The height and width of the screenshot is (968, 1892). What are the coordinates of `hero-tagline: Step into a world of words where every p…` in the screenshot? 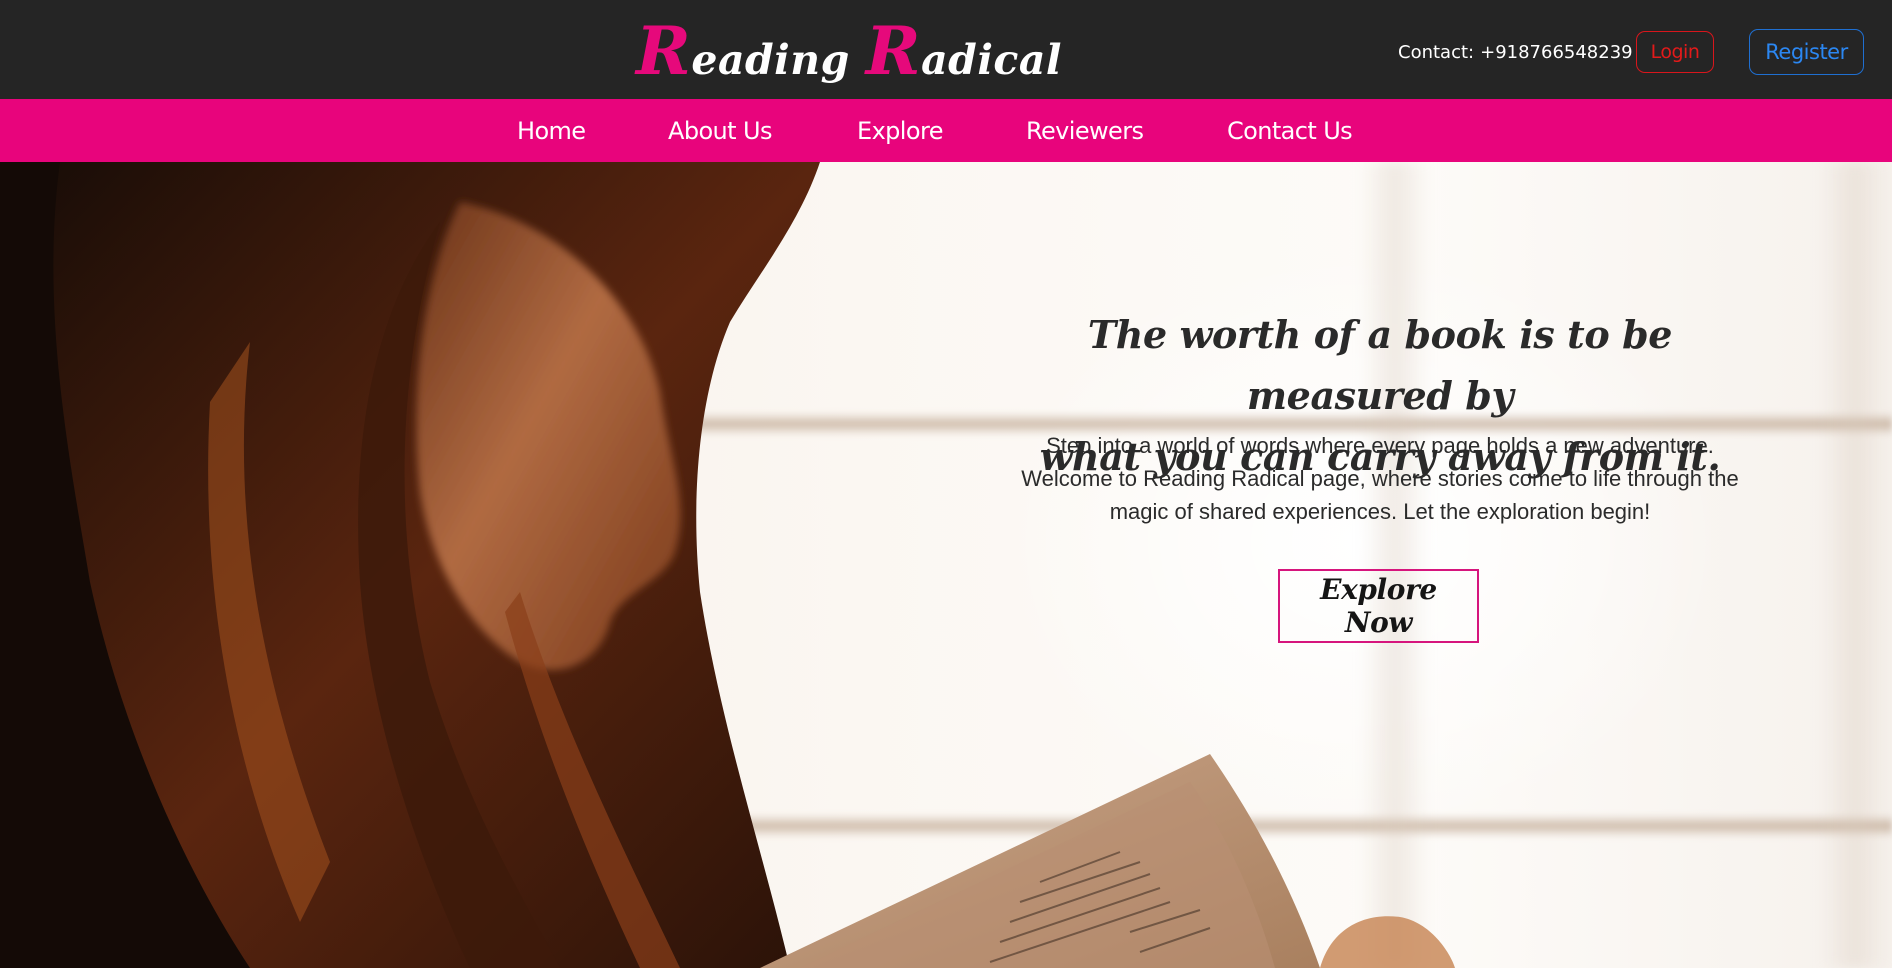 It's located at (1380, 478).